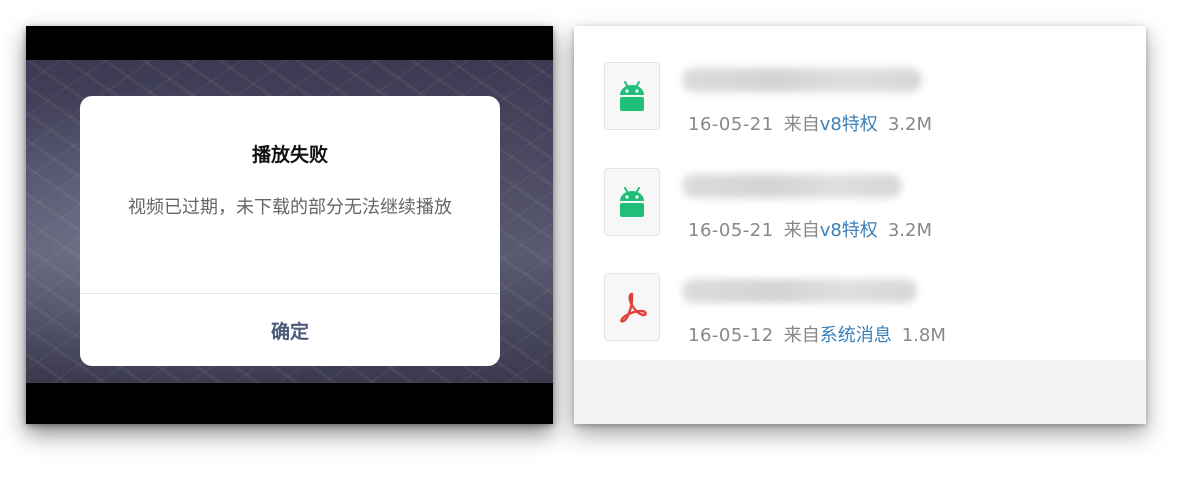 The width and height of the screenshot is (1200, 477). Describe the element at coordinates (860, 392) in the screenshot. I see `list-footer-area` at that location.